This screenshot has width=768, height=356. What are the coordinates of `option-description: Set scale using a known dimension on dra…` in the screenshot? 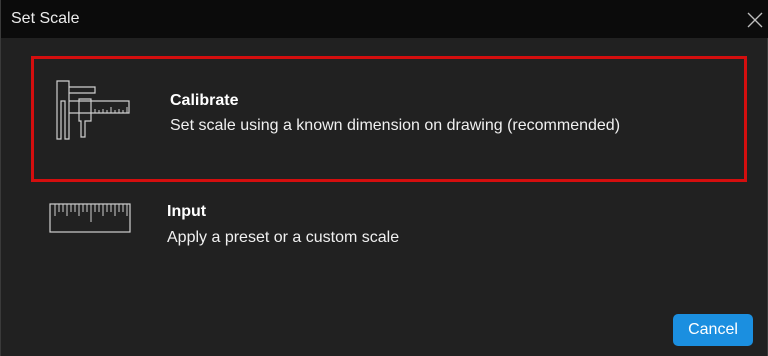 It's located at (395, 125).